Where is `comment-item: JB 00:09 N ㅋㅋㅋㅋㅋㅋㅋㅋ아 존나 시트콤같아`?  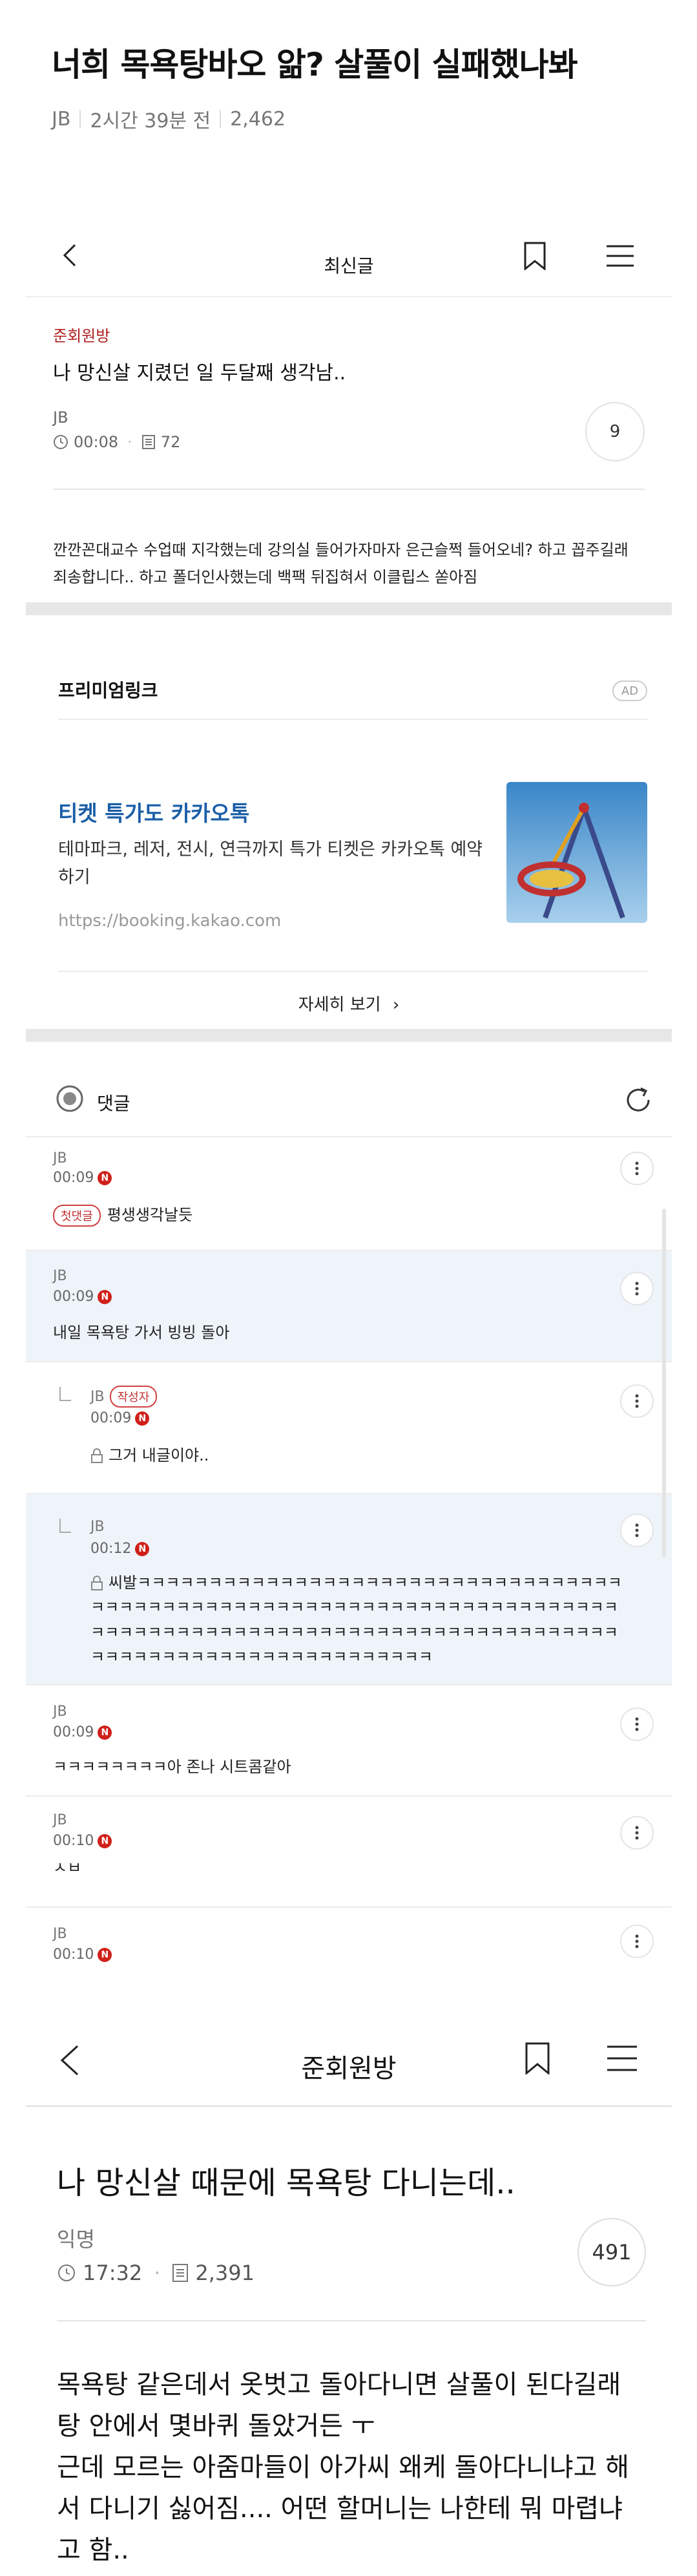 comment-item: JB 00:09 N ㅋㅋㅋㅋㅋㅋㅋㅋ아 존나 시트콤같아 is located at coordinates (349, 1741).